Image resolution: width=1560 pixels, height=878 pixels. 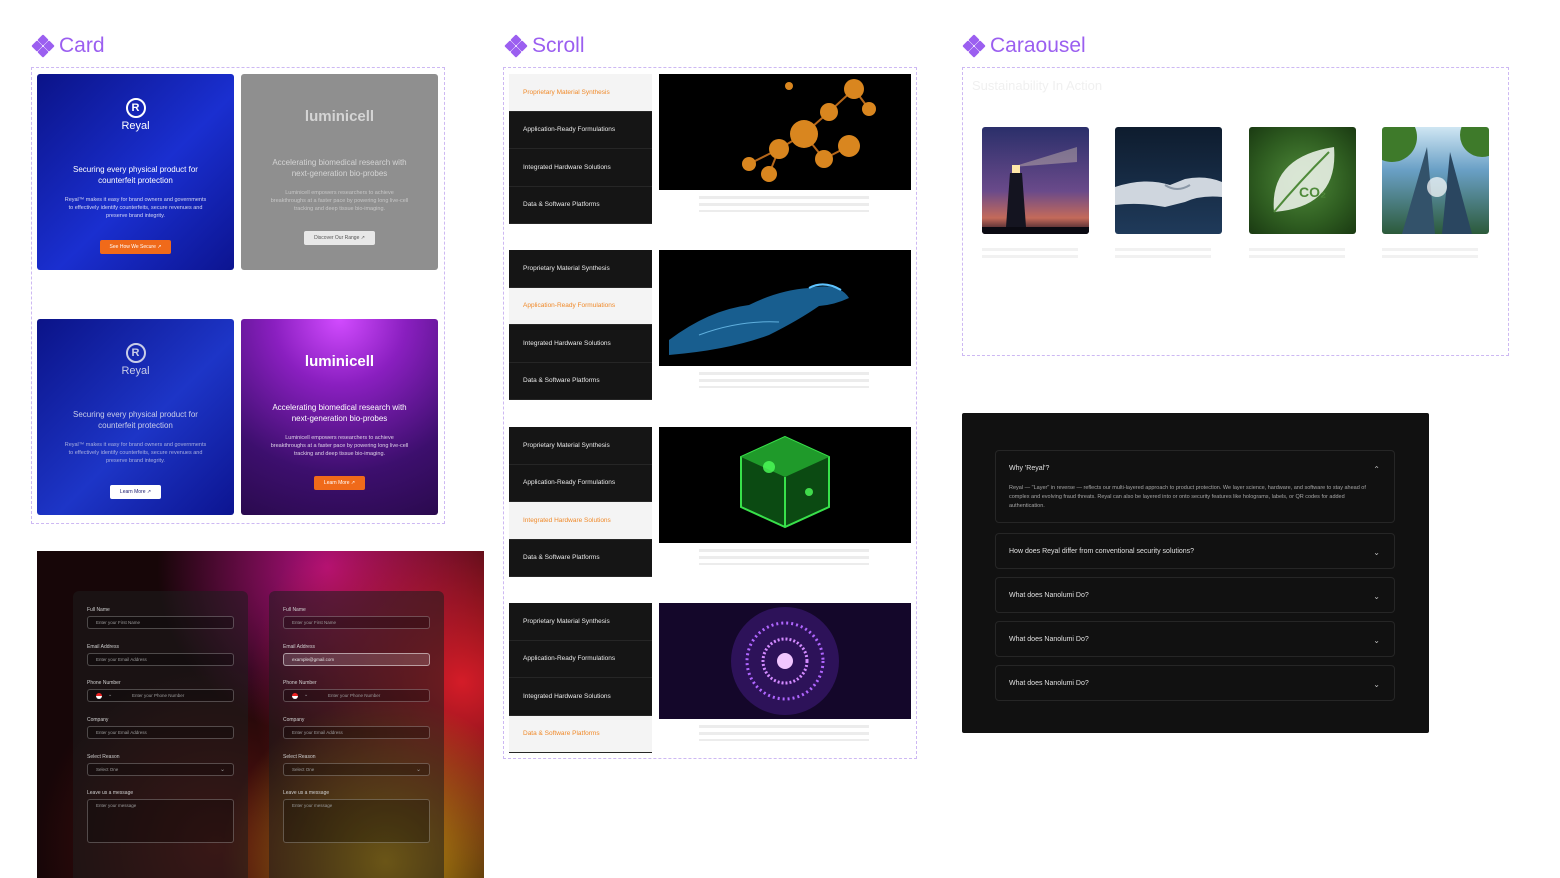 What do you see at coordinates (160, 659) in the screenshot?
I see `email-input: Enter your Email Address` at bounding box center [160, 659].